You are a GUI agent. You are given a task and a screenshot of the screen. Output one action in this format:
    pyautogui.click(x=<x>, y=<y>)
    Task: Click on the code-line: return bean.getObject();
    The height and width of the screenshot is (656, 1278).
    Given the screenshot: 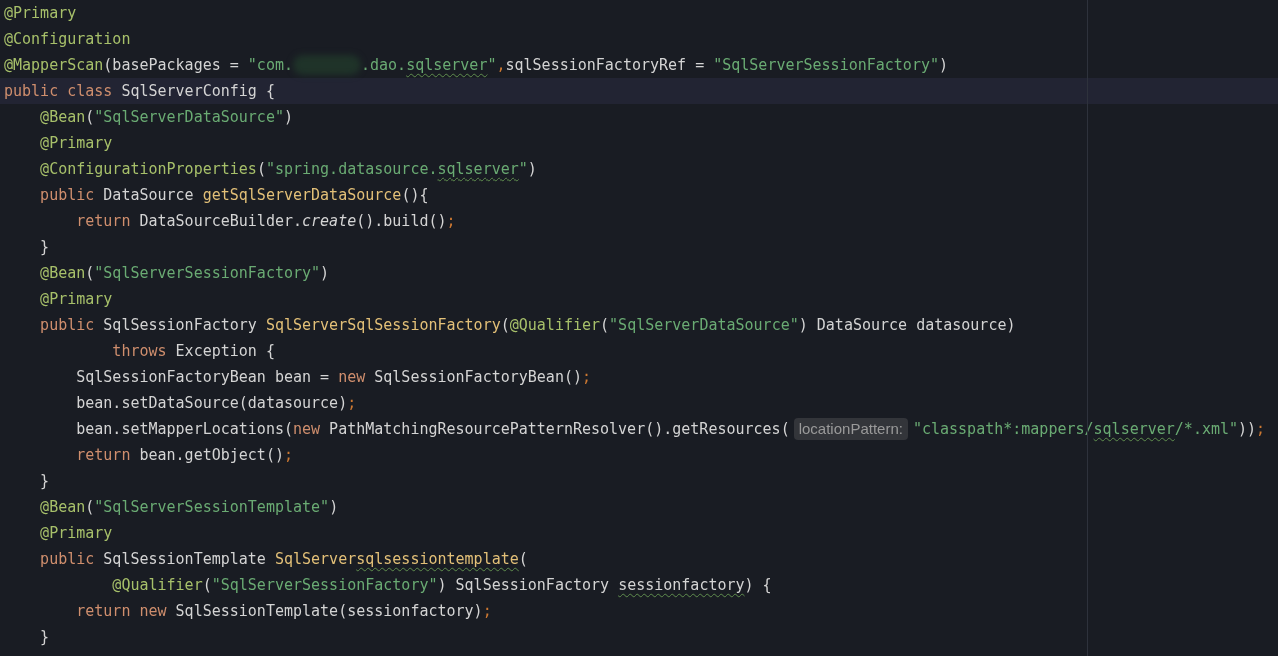 What is the action you would take?
    pyautogui.click(x=184, y=455)
    